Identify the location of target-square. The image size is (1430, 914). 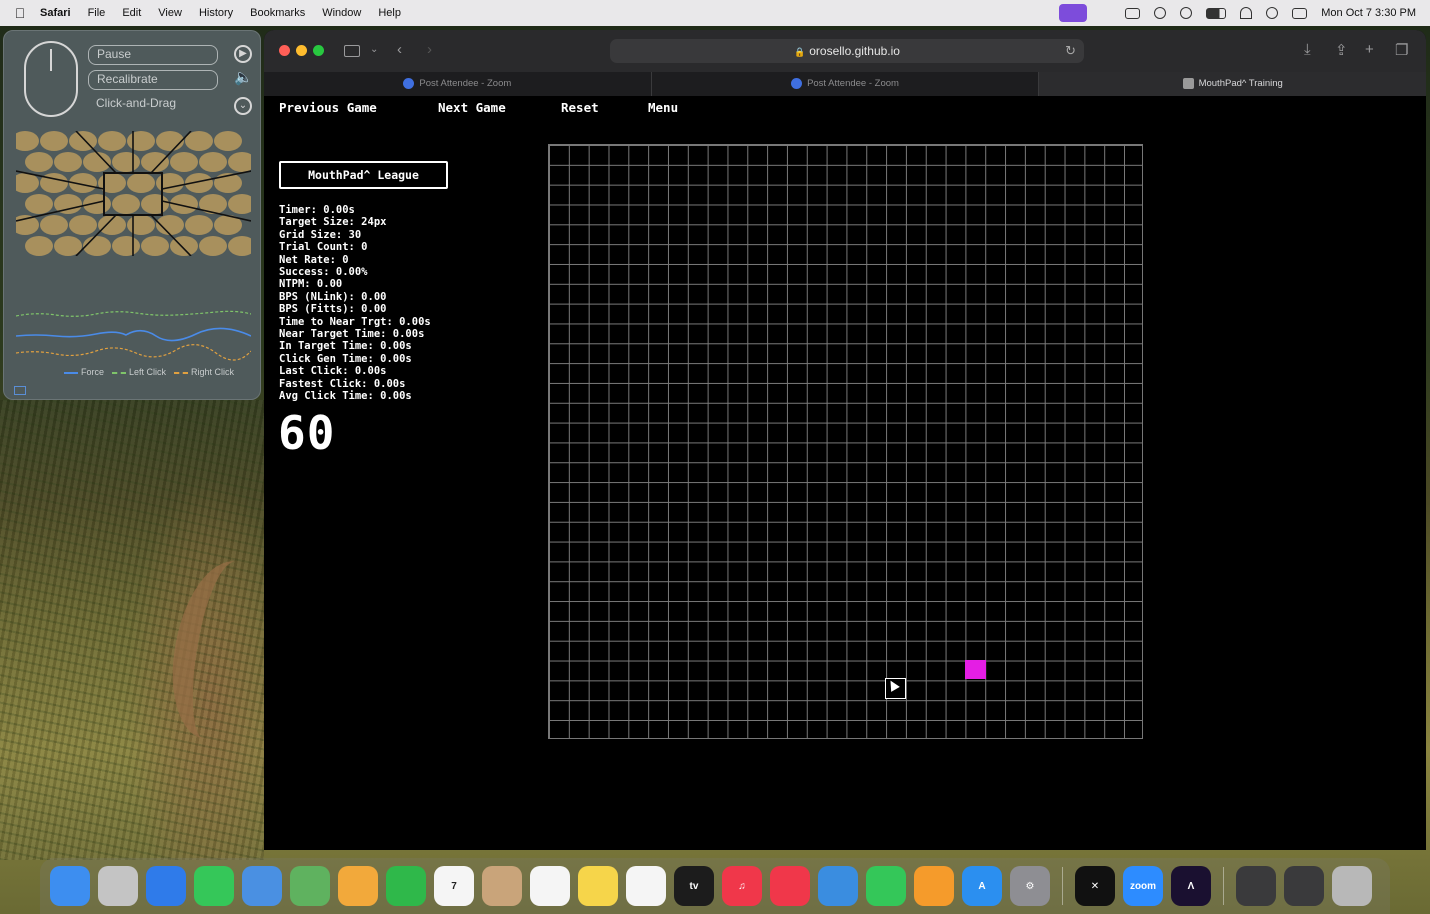
(975, 669).